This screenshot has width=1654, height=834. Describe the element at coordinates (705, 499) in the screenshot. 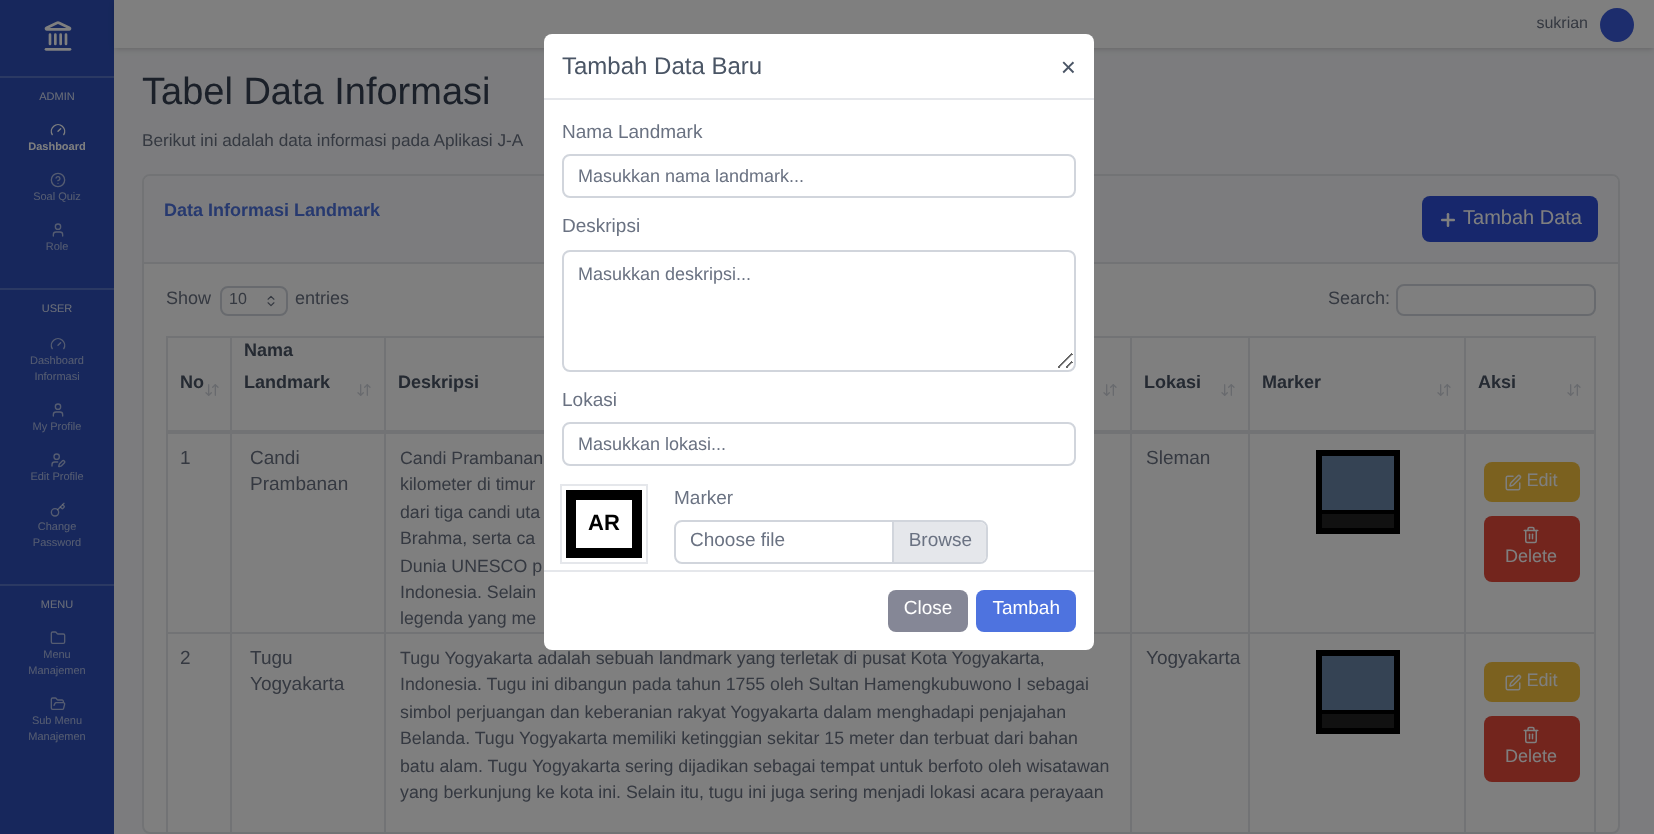

I see `field-label: Marker` at that location.